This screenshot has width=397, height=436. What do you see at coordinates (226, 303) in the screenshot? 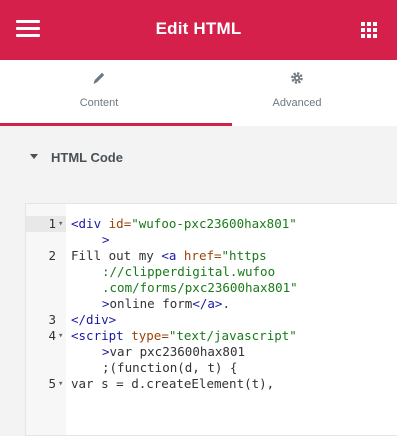
I see `code-token: .` at bounding box center [226, 303].